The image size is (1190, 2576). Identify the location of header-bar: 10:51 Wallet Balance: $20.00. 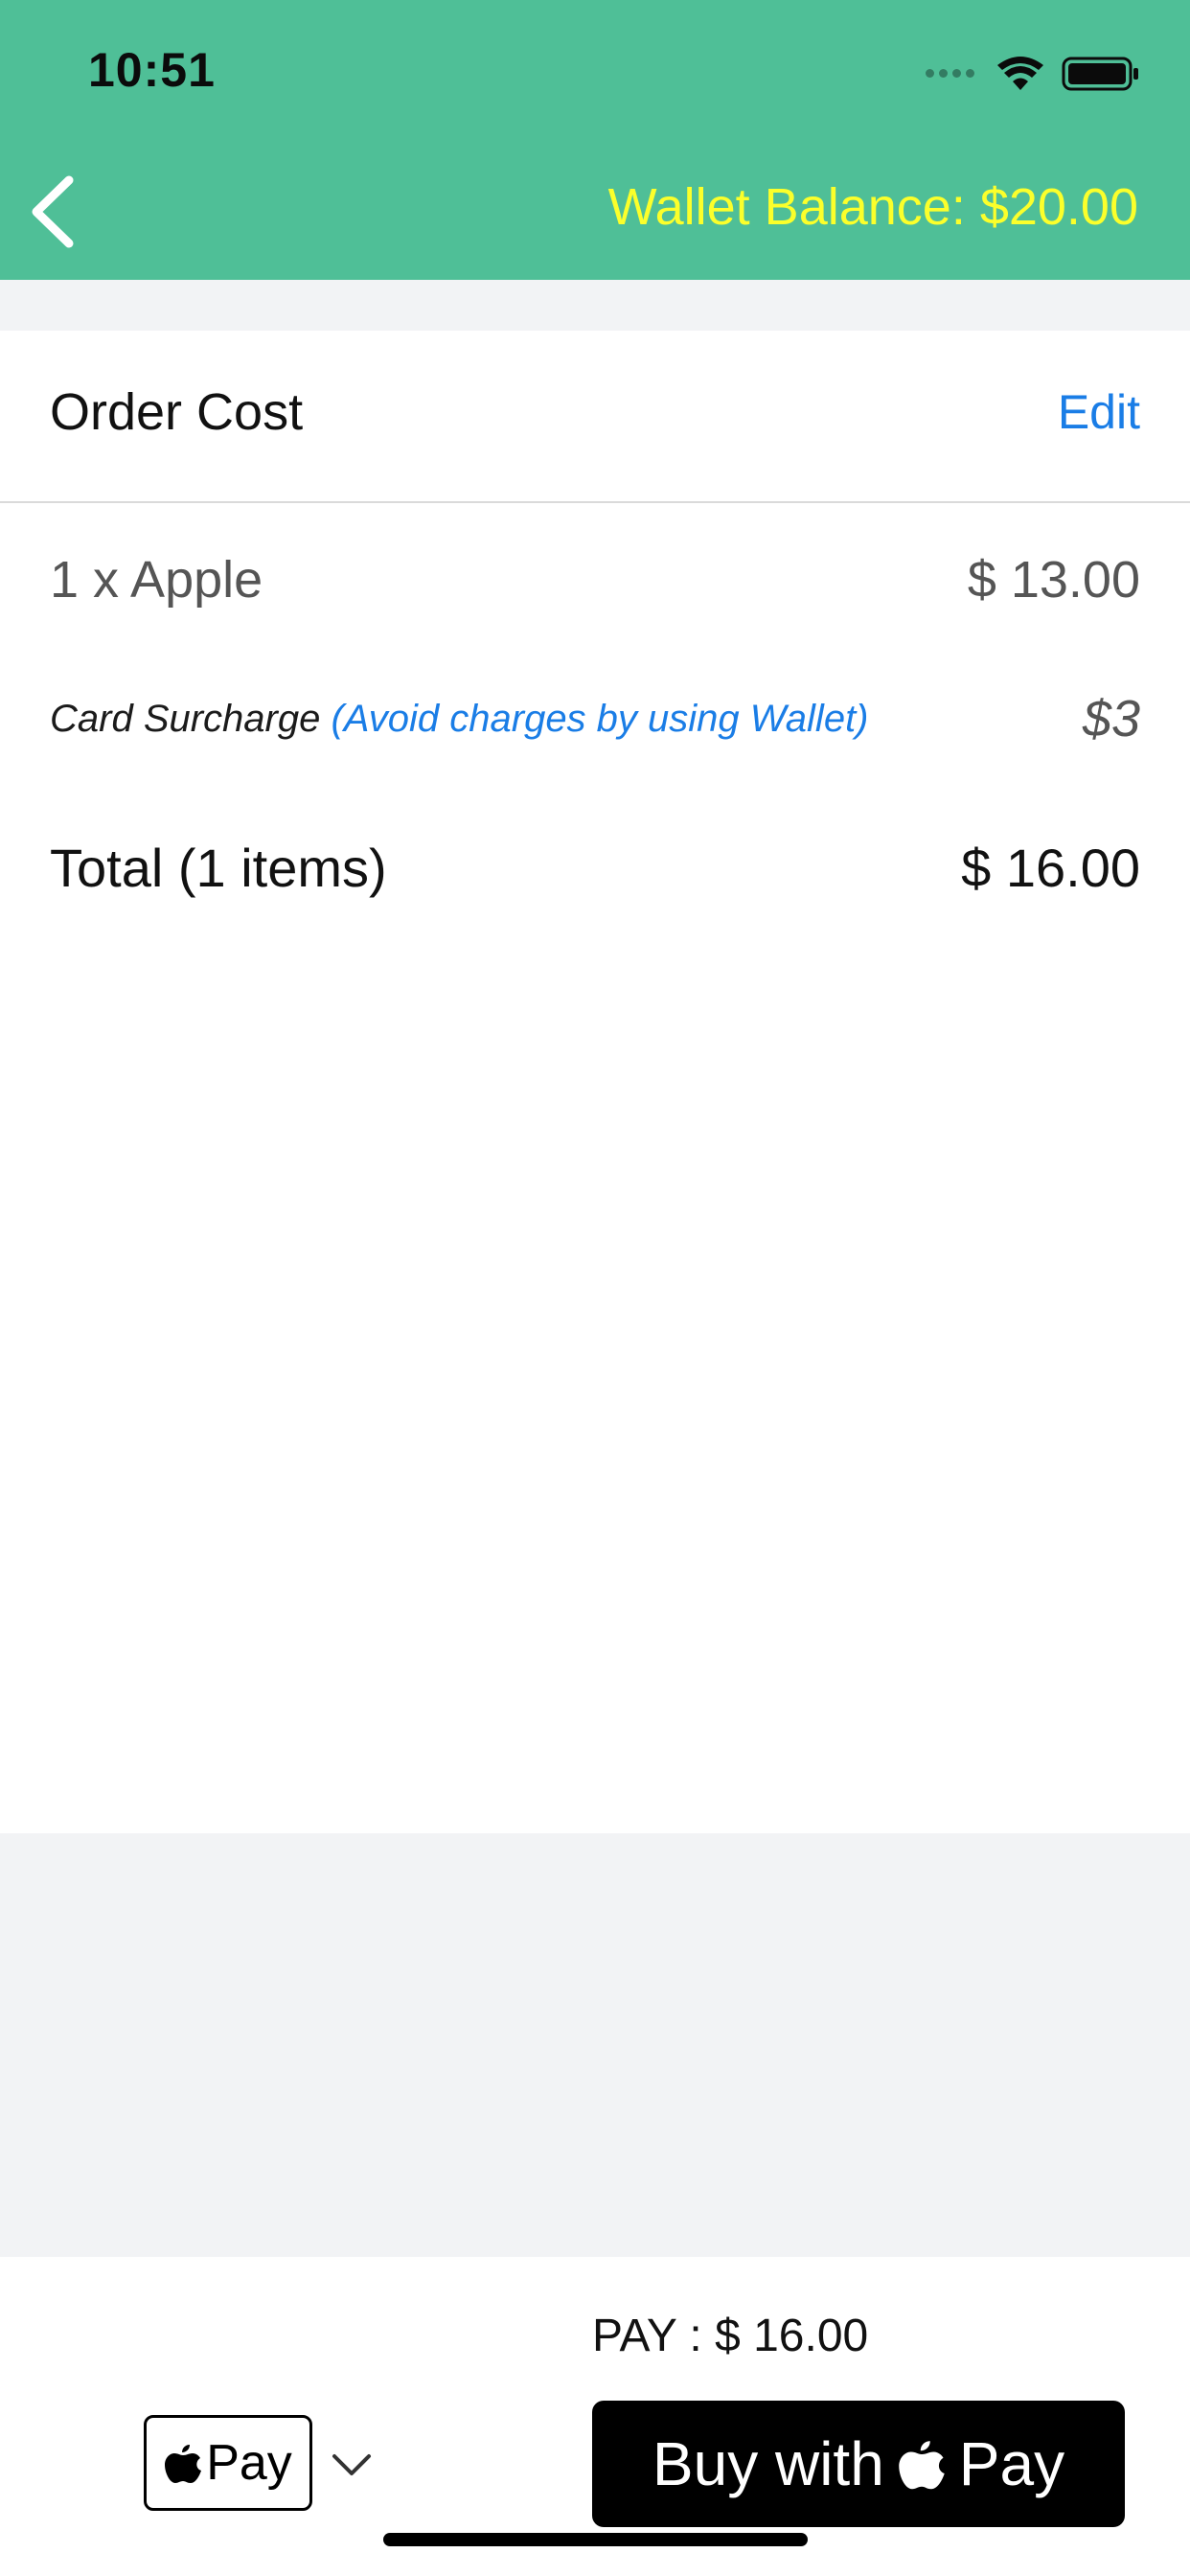
(595, 140).